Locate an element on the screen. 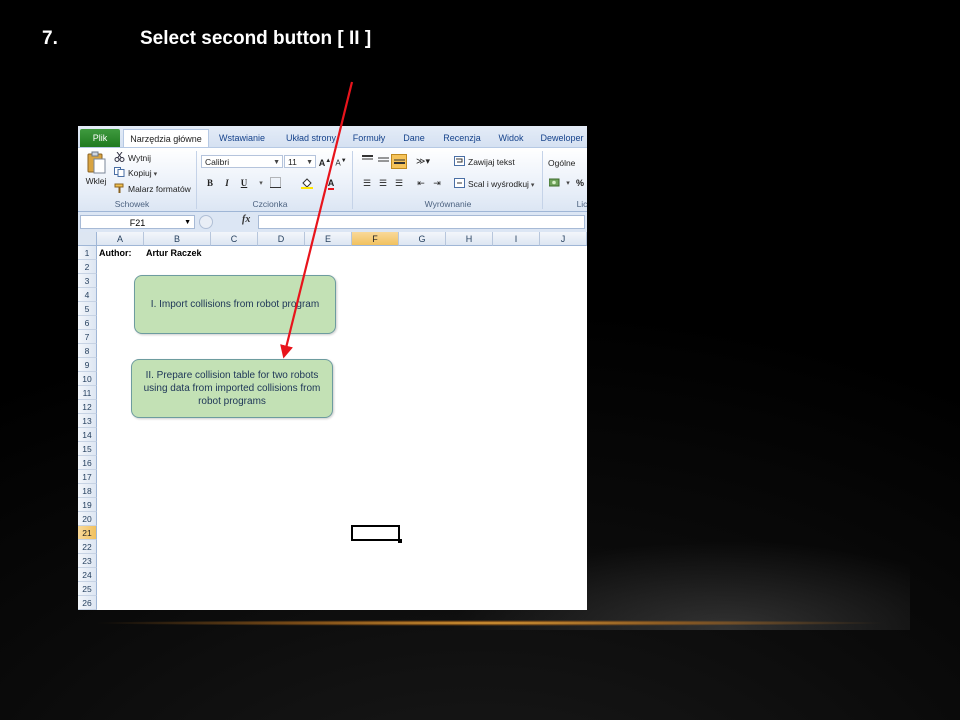 The width and height of the screenshot is (960, 720). formula-bar-resize-handle is located at coordinates (206, 222).